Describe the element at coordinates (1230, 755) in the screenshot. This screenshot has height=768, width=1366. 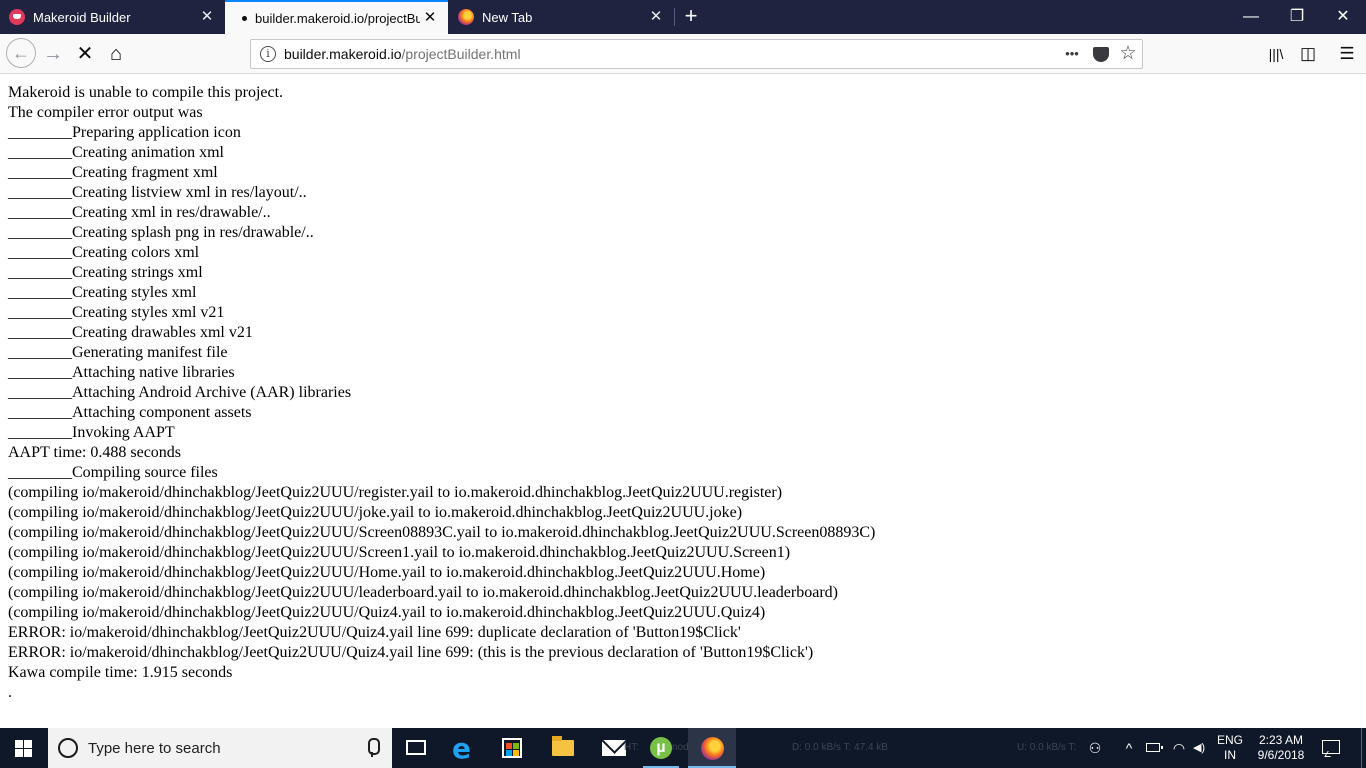
I see `language-region: IN` at that location.